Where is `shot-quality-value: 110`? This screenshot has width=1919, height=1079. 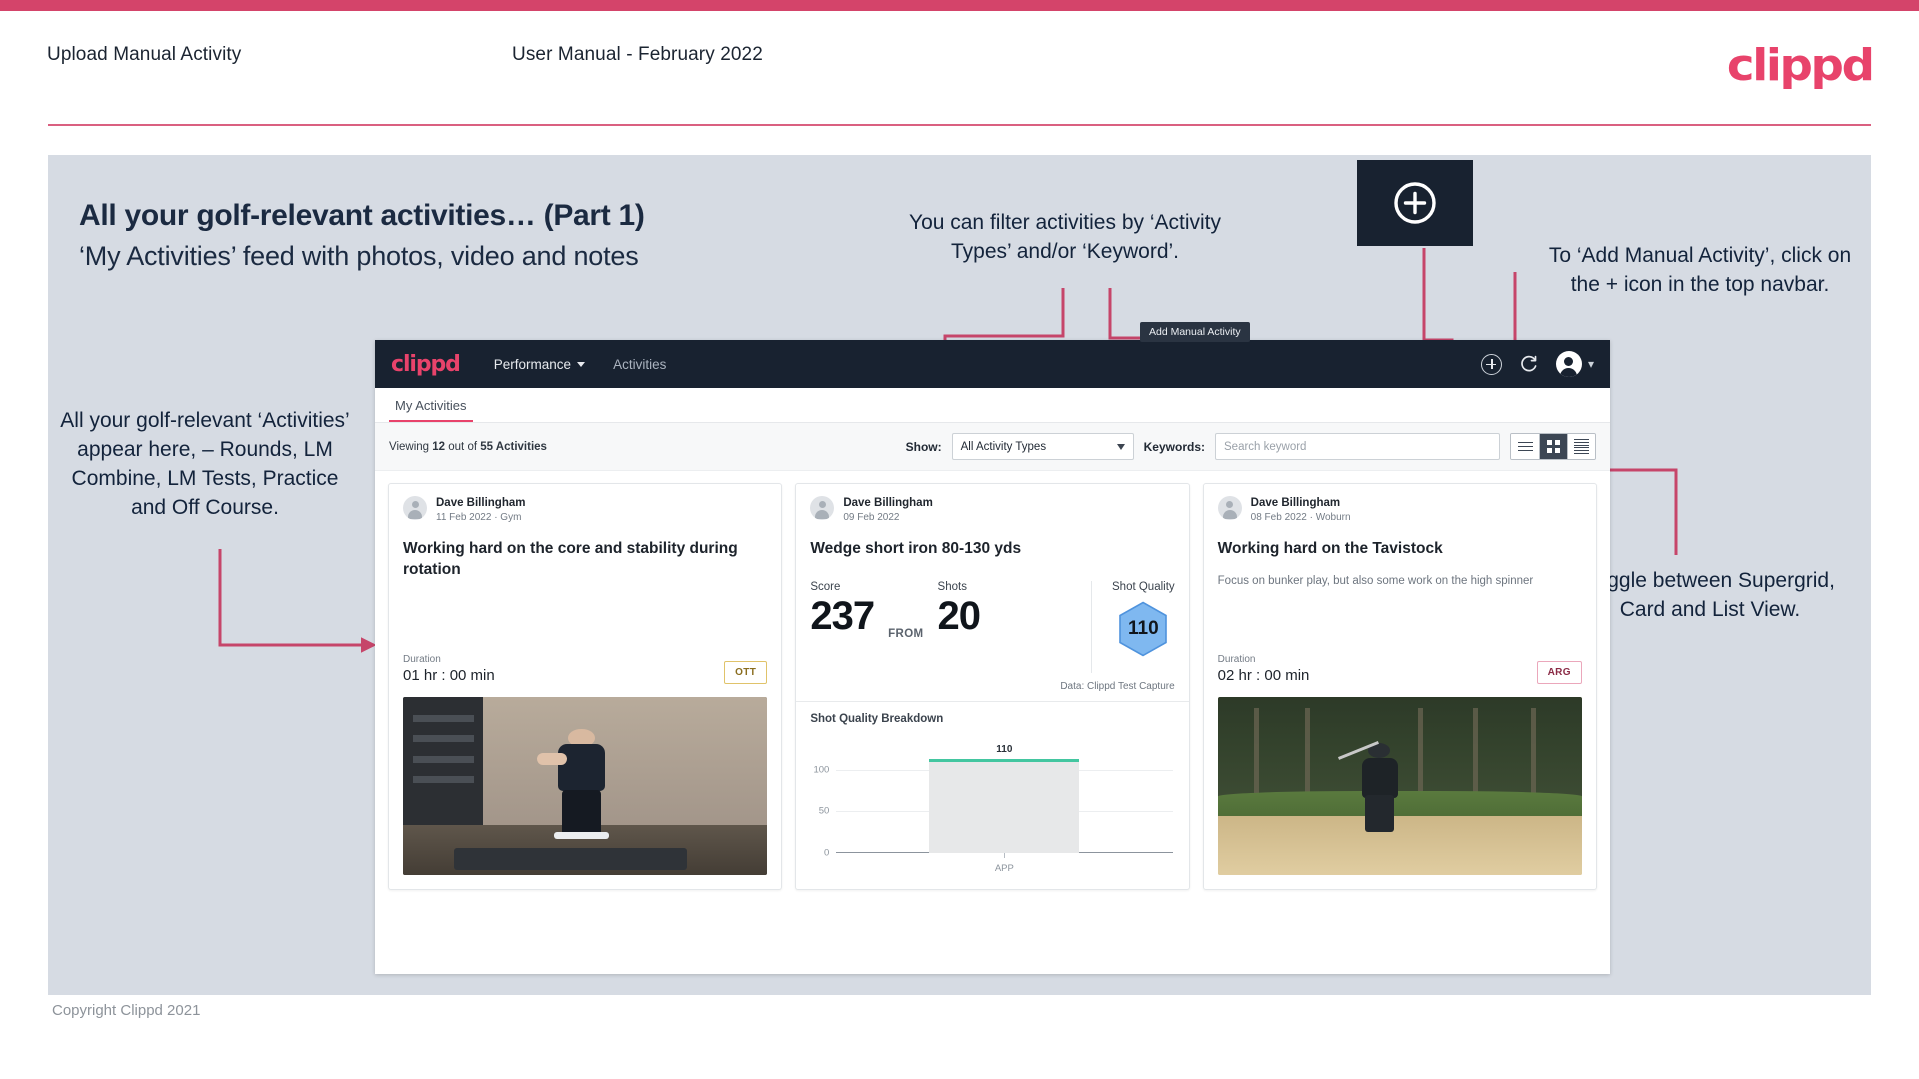 shot-quality-value: 110 is located at coordinates (1143, 628).